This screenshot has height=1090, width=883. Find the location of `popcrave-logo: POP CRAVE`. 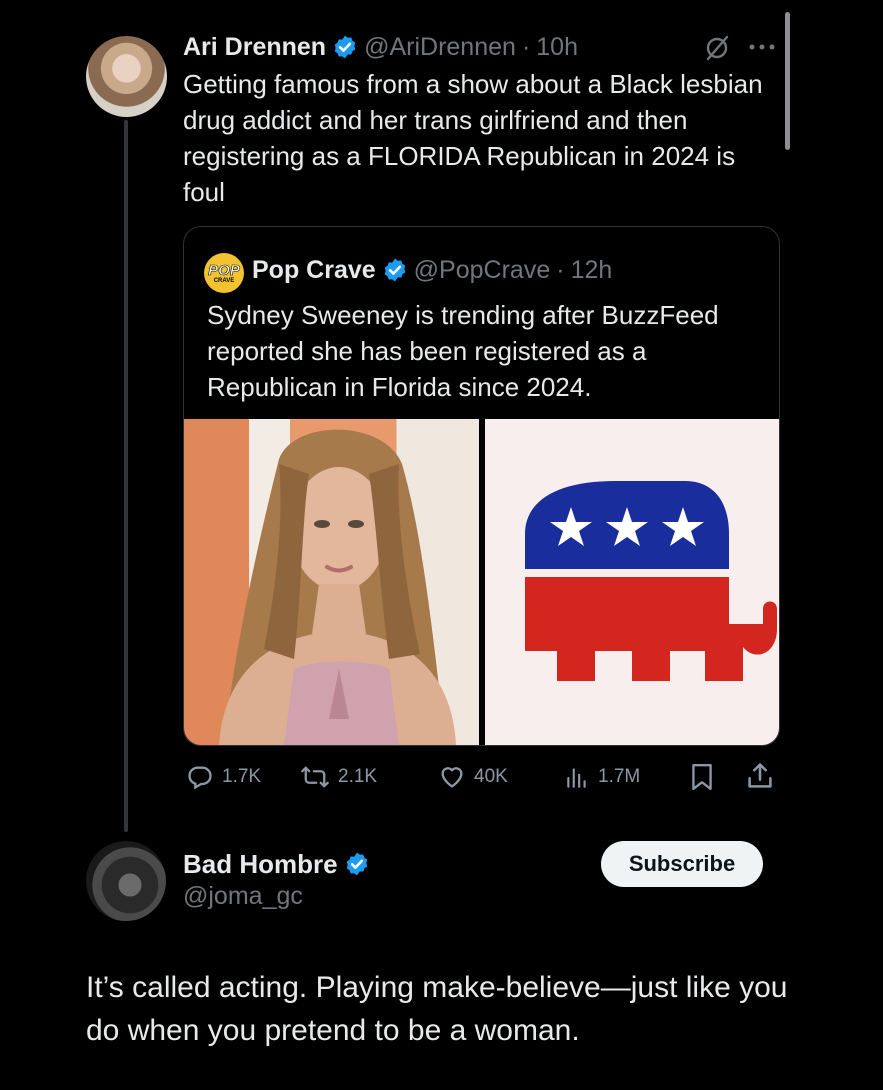

popcrave-logo: POP CRAVE is located at coordinates (224, 273).